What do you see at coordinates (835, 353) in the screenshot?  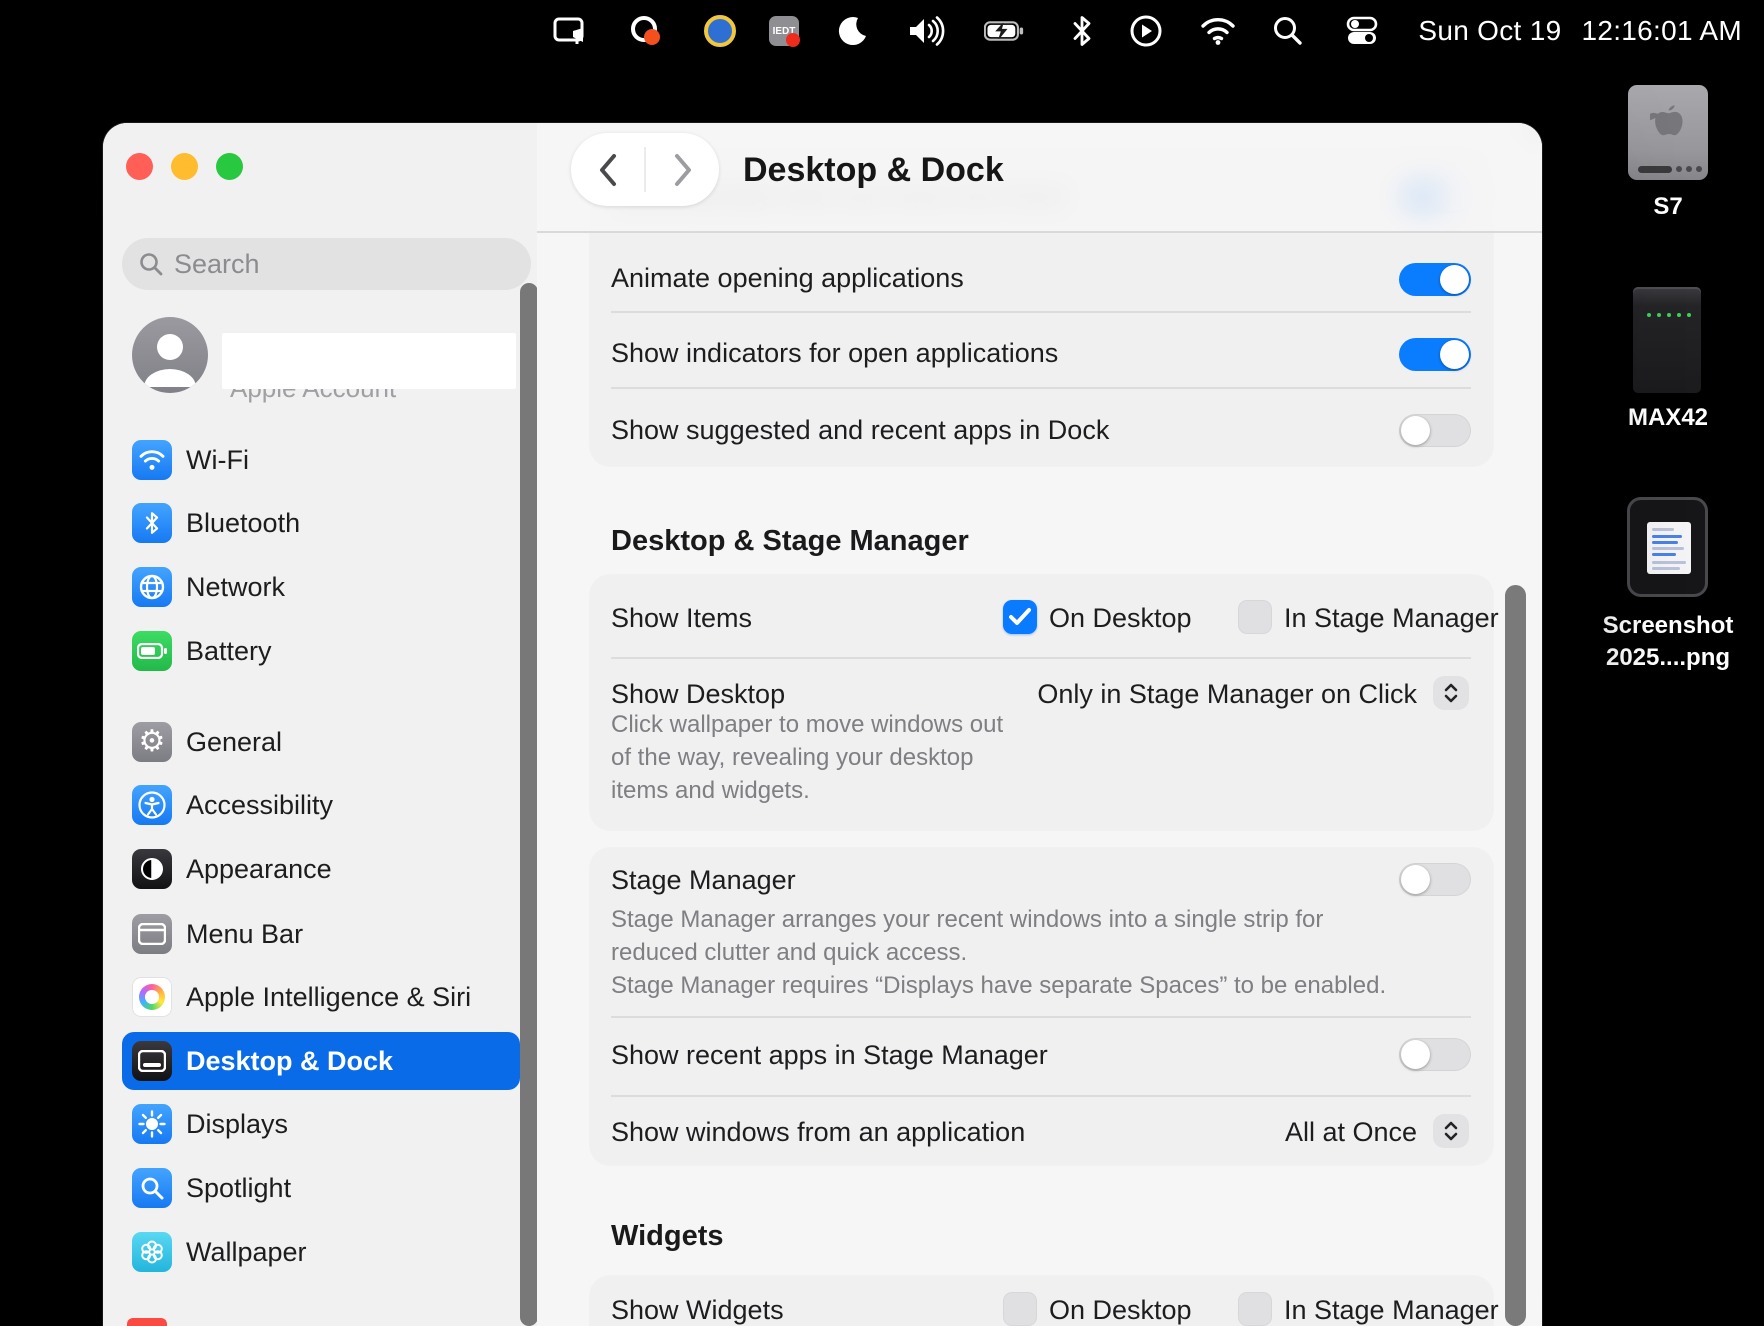 I see `row-label-show-indicators: Show indicators for open applications` at bounding box center [835, 353].